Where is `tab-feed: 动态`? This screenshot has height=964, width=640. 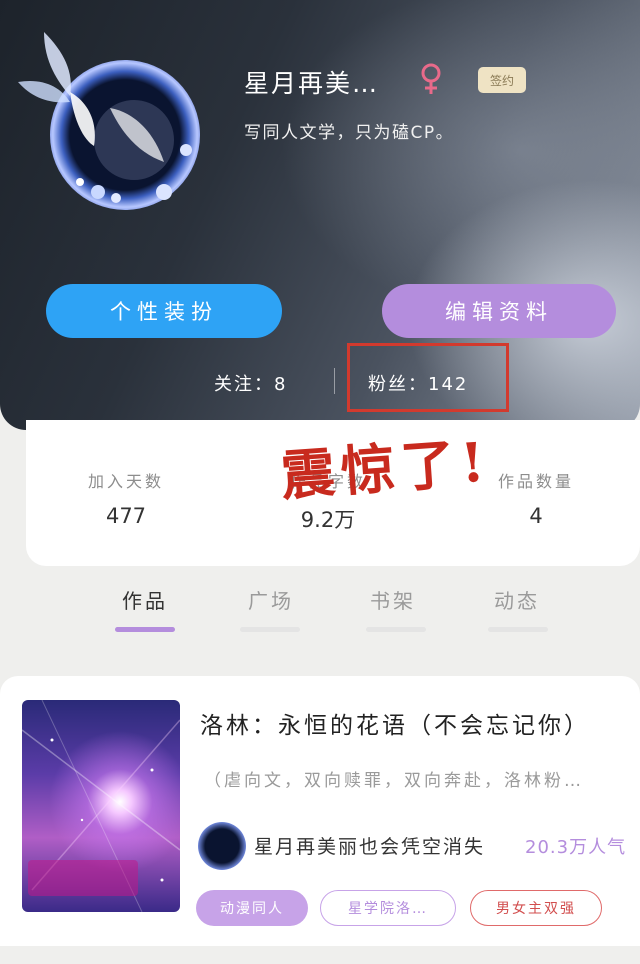 tab-feed: 动态 is located at coordinates (517, 599).